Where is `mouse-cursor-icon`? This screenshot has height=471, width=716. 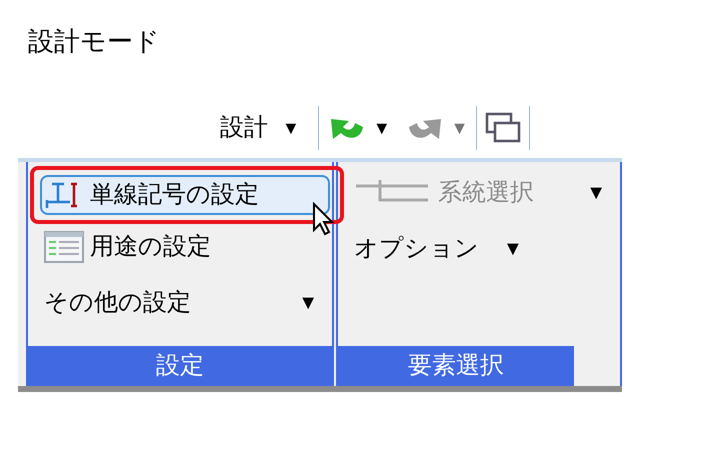
mouse-cursor-icon is located at coordinates (323, 219).